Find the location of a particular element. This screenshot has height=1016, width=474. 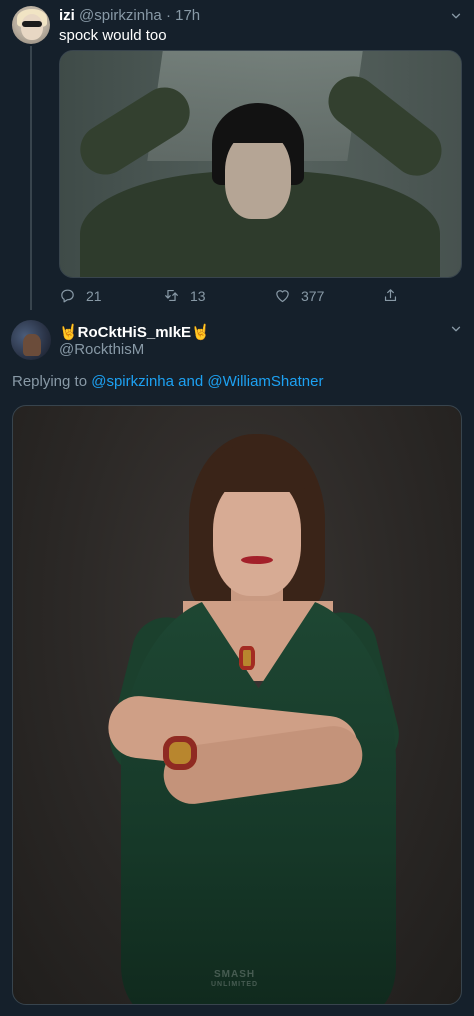

user-handle: @RockthisM is located at coordinates (101, 350).